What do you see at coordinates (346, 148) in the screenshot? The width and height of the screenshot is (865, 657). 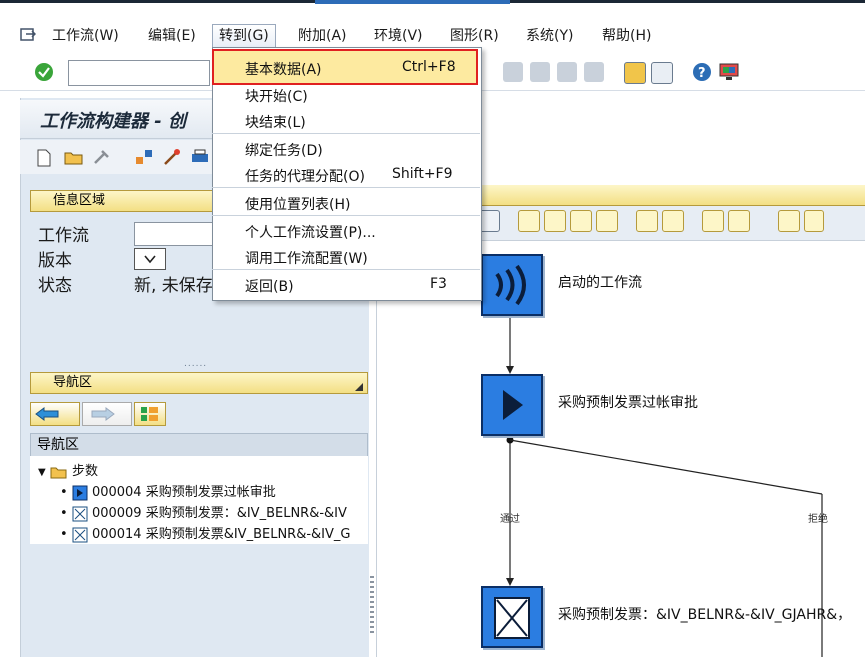 I see `menu-item-bind-task: 绑定任务(D)` at bounding box center [346, 148].